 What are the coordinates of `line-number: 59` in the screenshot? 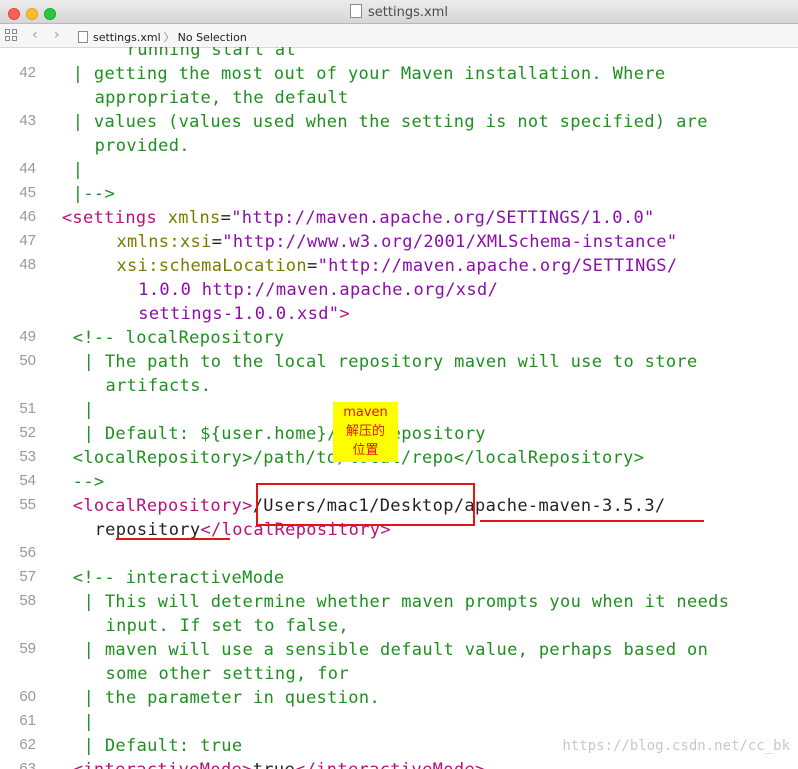 It's located at (27, 648).